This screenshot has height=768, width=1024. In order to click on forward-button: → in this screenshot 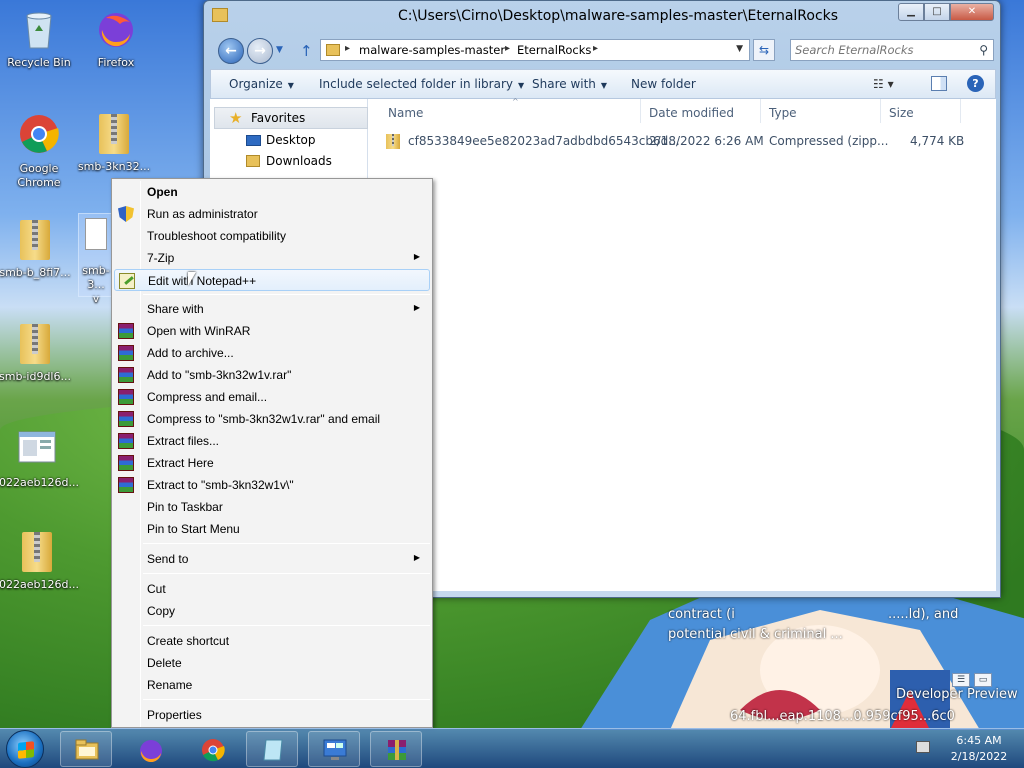, I will do `click(260, 51)`.